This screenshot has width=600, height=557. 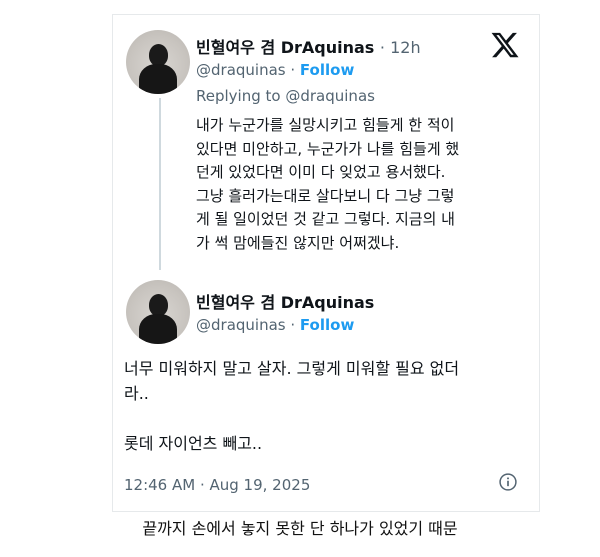 What do you see at coordinates (505, 45) in the screenshot?
I see `x-logo-icon` at bounding box center [505, 45].